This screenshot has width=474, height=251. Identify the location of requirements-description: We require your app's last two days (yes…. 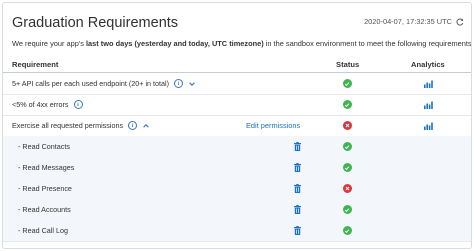
(242, 43).